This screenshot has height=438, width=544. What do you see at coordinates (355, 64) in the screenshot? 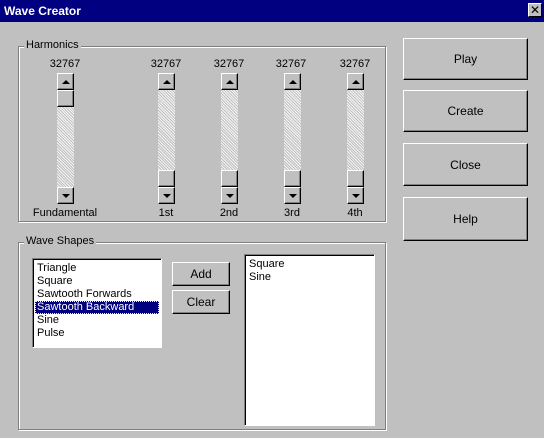
I see `harmonic-value-4th: 32767` at bounding box center [355, 64].